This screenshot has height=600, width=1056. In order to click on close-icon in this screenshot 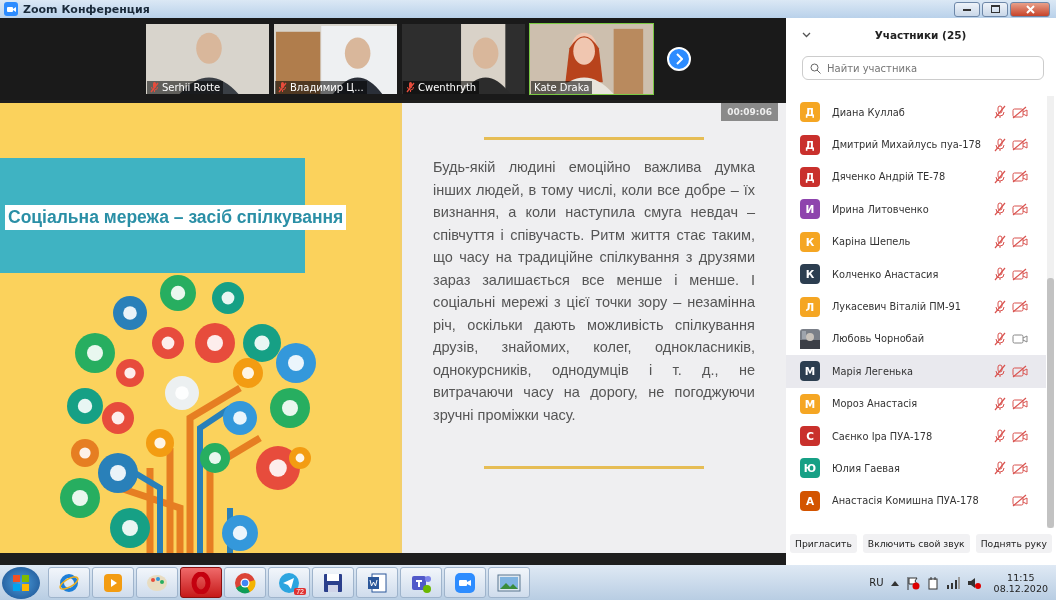, I will do `click(1030, 9)`.